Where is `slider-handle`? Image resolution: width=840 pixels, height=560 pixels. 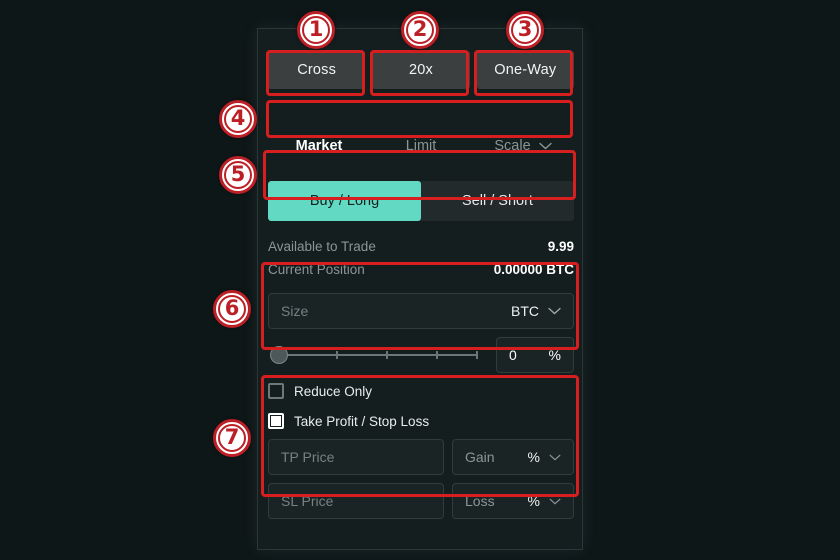 slider-handle is located at coordinates (279, 355).